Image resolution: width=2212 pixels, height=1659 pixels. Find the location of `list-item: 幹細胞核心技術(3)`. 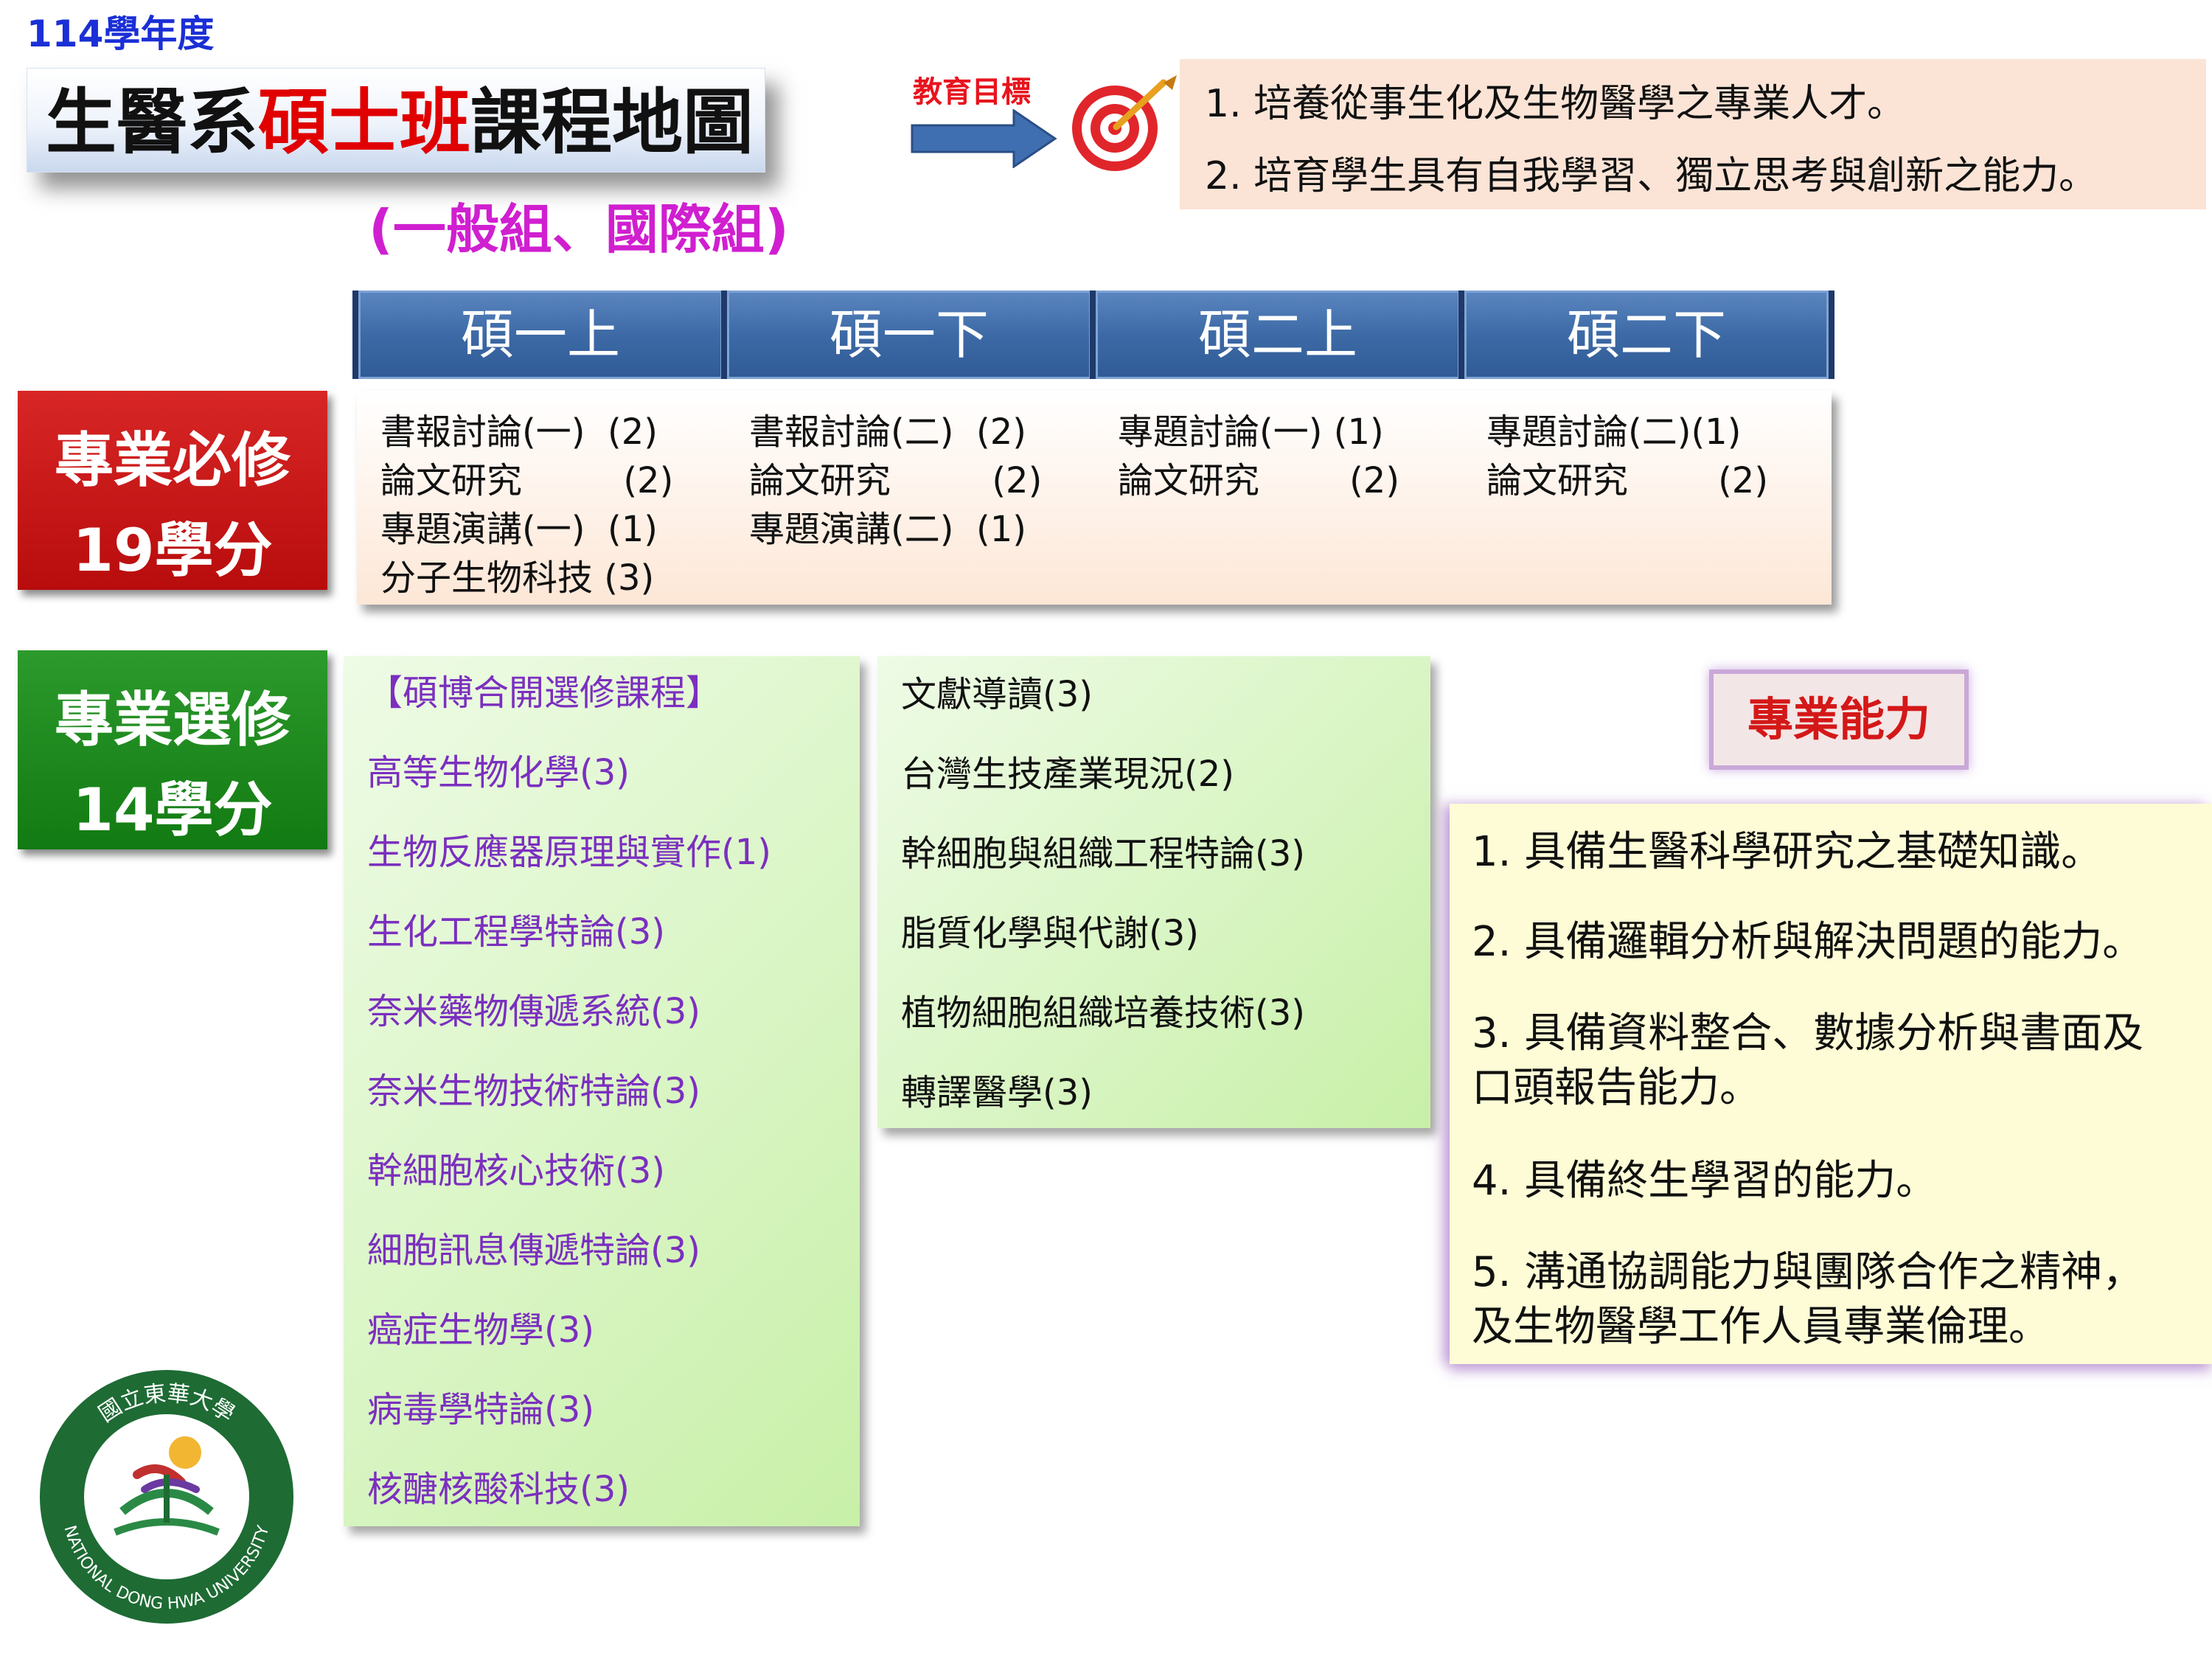

list-item: 幹細胞核心技術(3) is located at coordinates (516, 1171).